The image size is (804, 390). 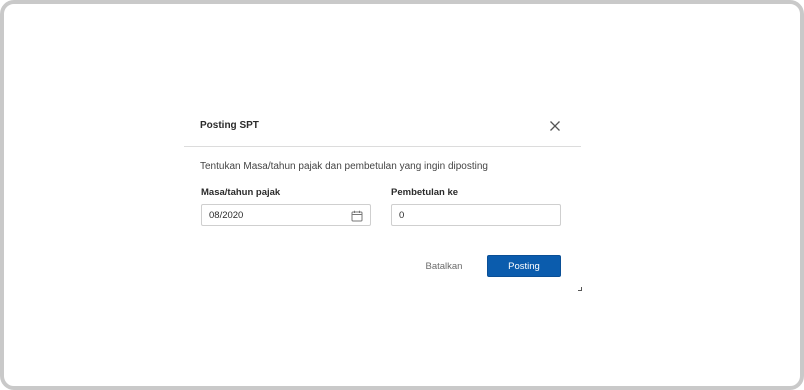 I want to click on cancel-button: Batalkan, so click(x=444, y=266).